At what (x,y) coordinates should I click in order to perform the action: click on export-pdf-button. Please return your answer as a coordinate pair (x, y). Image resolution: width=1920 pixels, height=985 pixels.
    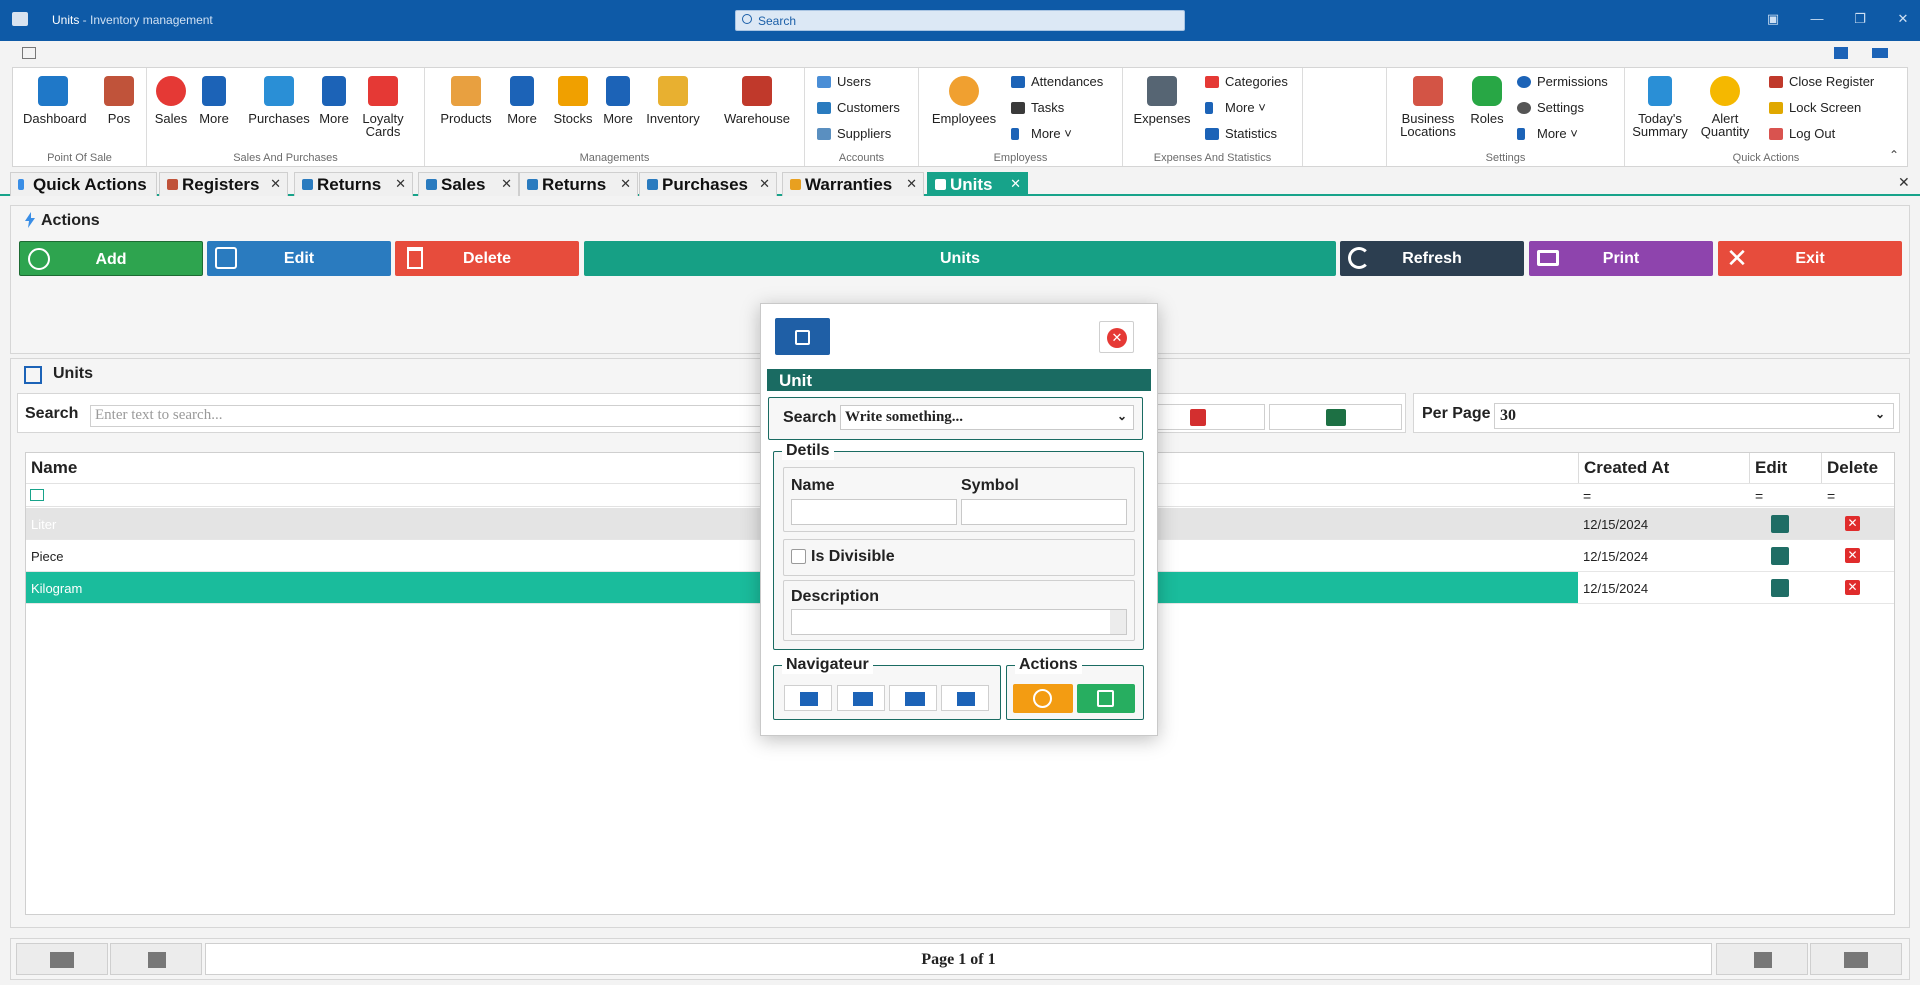
    Looking at the image, I should click on (1210, 417).